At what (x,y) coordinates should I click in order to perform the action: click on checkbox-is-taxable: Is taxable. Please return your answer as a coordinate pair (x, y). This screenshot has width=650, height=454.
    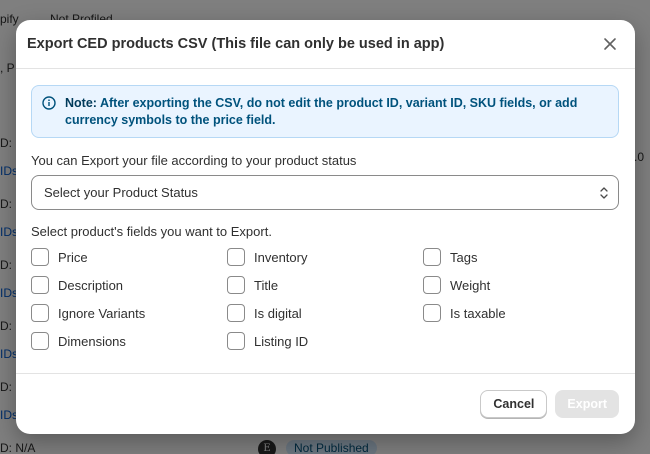
    Looking at the image, I should click on (521, 313).